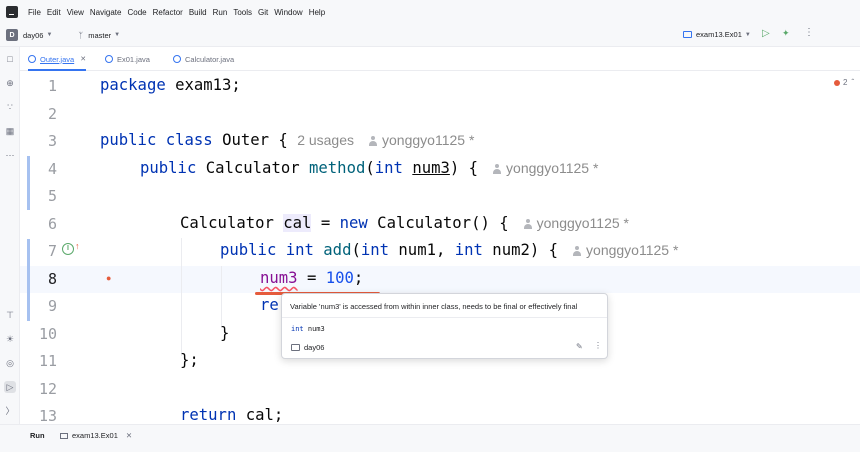 The width and height of the screenshot is (860, 452). Describe the element at coordinates (325, 140) in the screenshot. I see `usages-hint: 2 usages` at that location.